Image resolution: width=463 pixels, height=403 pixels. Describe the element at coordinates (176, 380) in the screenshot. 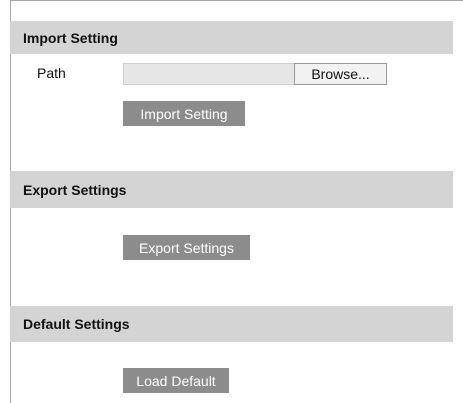

I see `load-default-button: Load Default` at that location.